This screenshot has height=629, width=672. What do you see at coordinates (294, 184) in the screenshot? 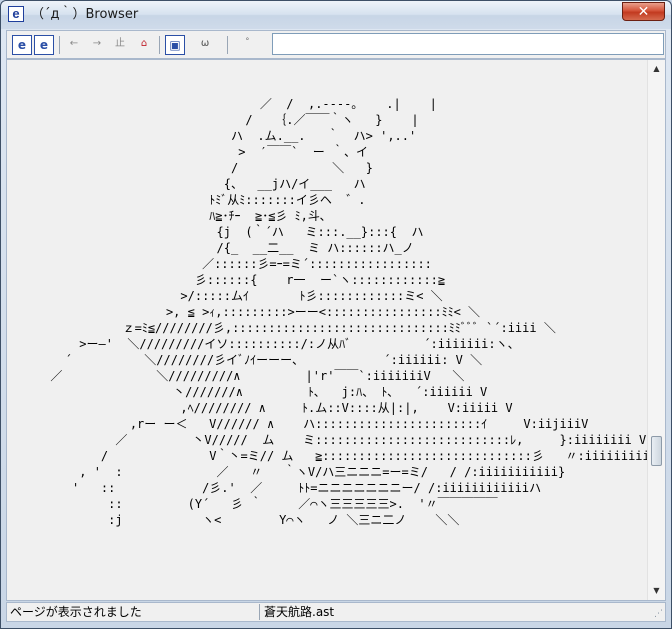
I see `ascii-art-line: {、 __jハ/イ___ ハ` at bounding box center [294, 184].